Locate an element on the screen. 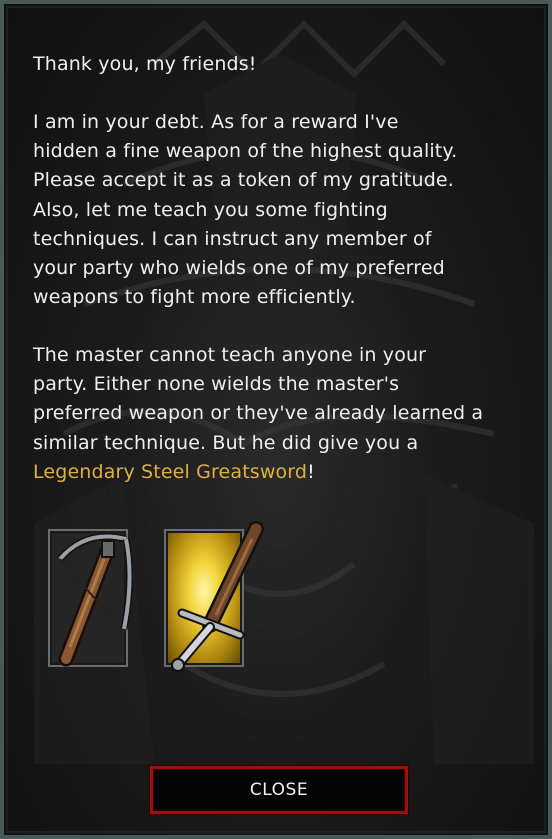 This screenshot has width=552, height=839. paragraph-line: similar technique. But he did give you a is located at coordinates (226, 442).